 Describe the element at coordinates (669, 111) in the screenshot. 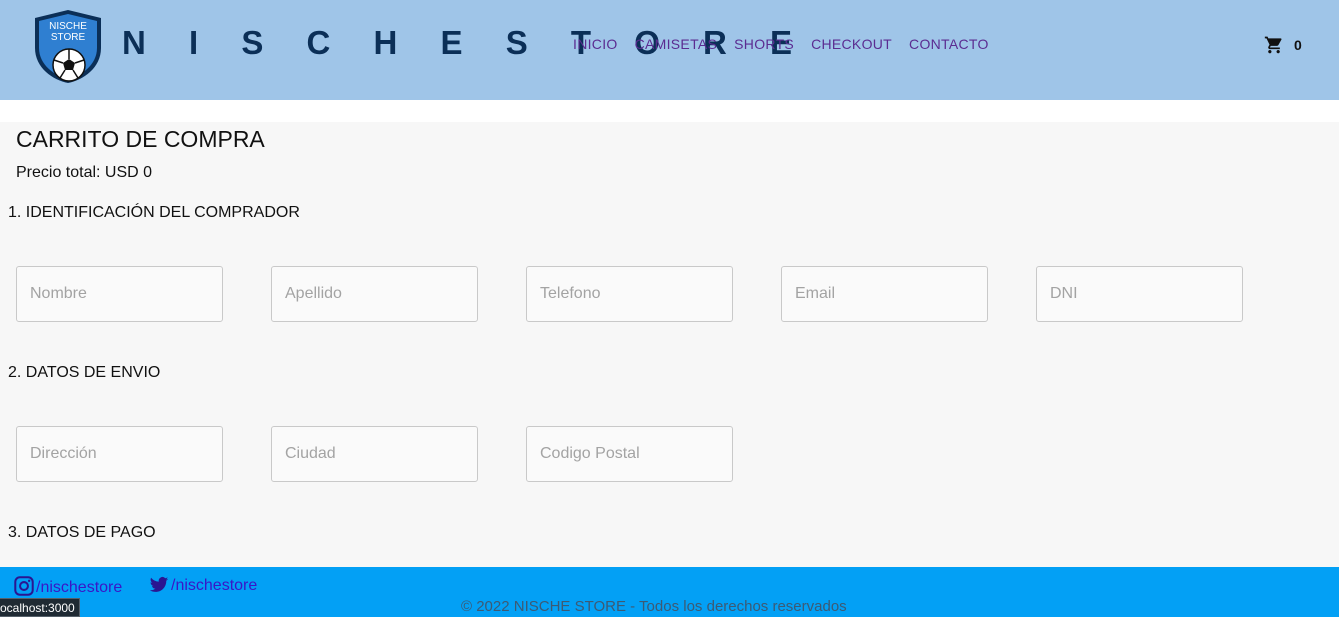

I see `header-spacer` at that location.